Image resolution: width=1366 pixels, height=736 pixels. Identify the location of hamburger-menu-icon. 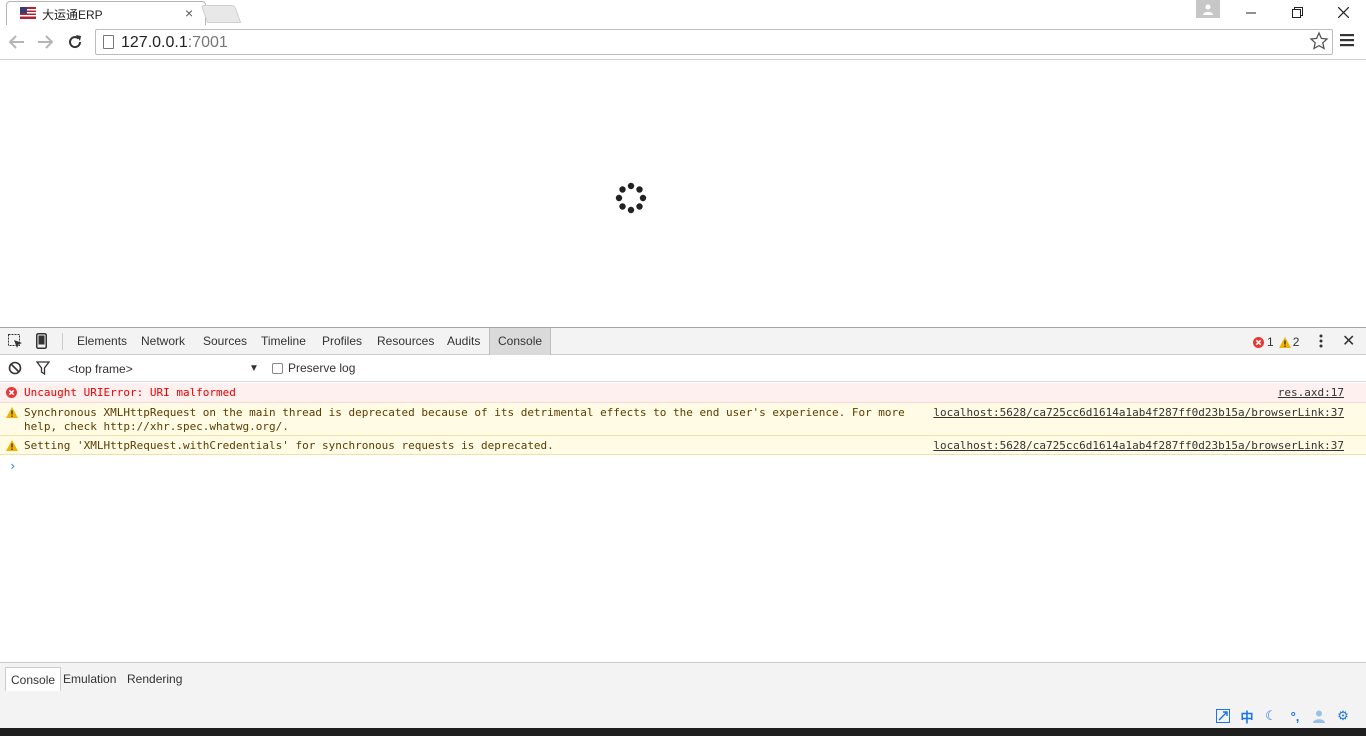
(1347, 40).